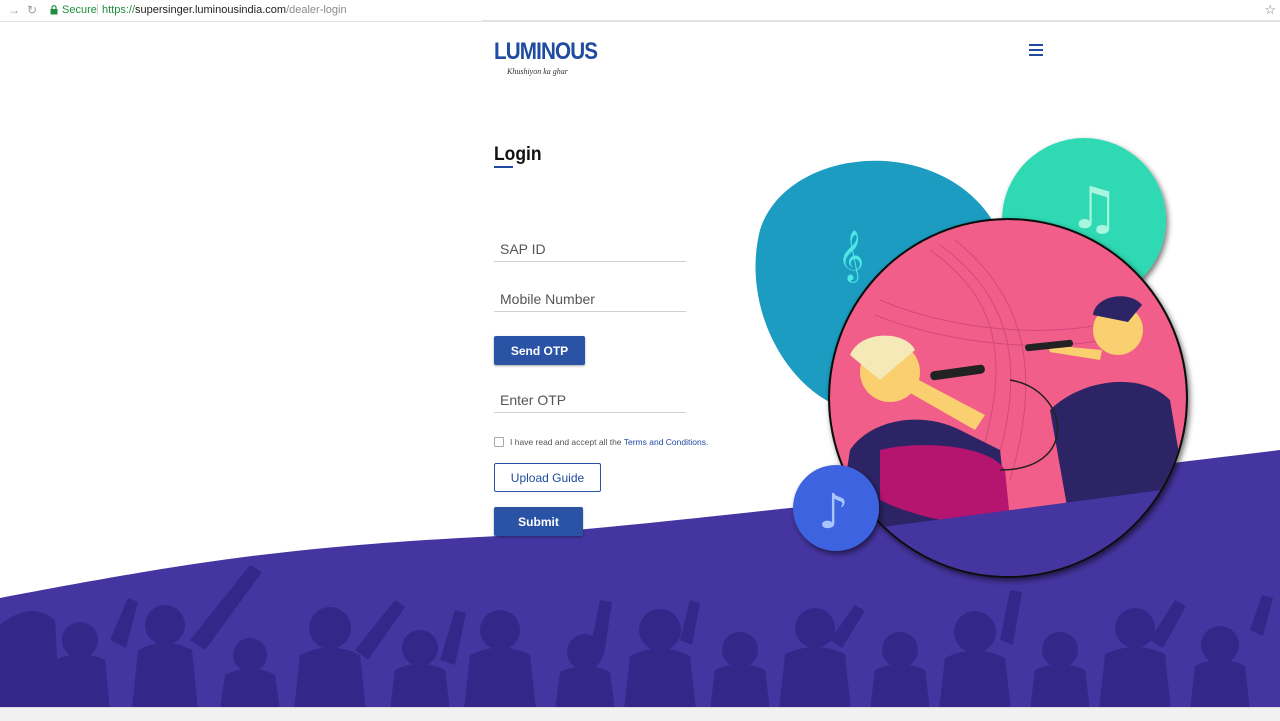 This screenshot has width=1280, height=721. I want to click on page-title: Login, so click(518, 154).